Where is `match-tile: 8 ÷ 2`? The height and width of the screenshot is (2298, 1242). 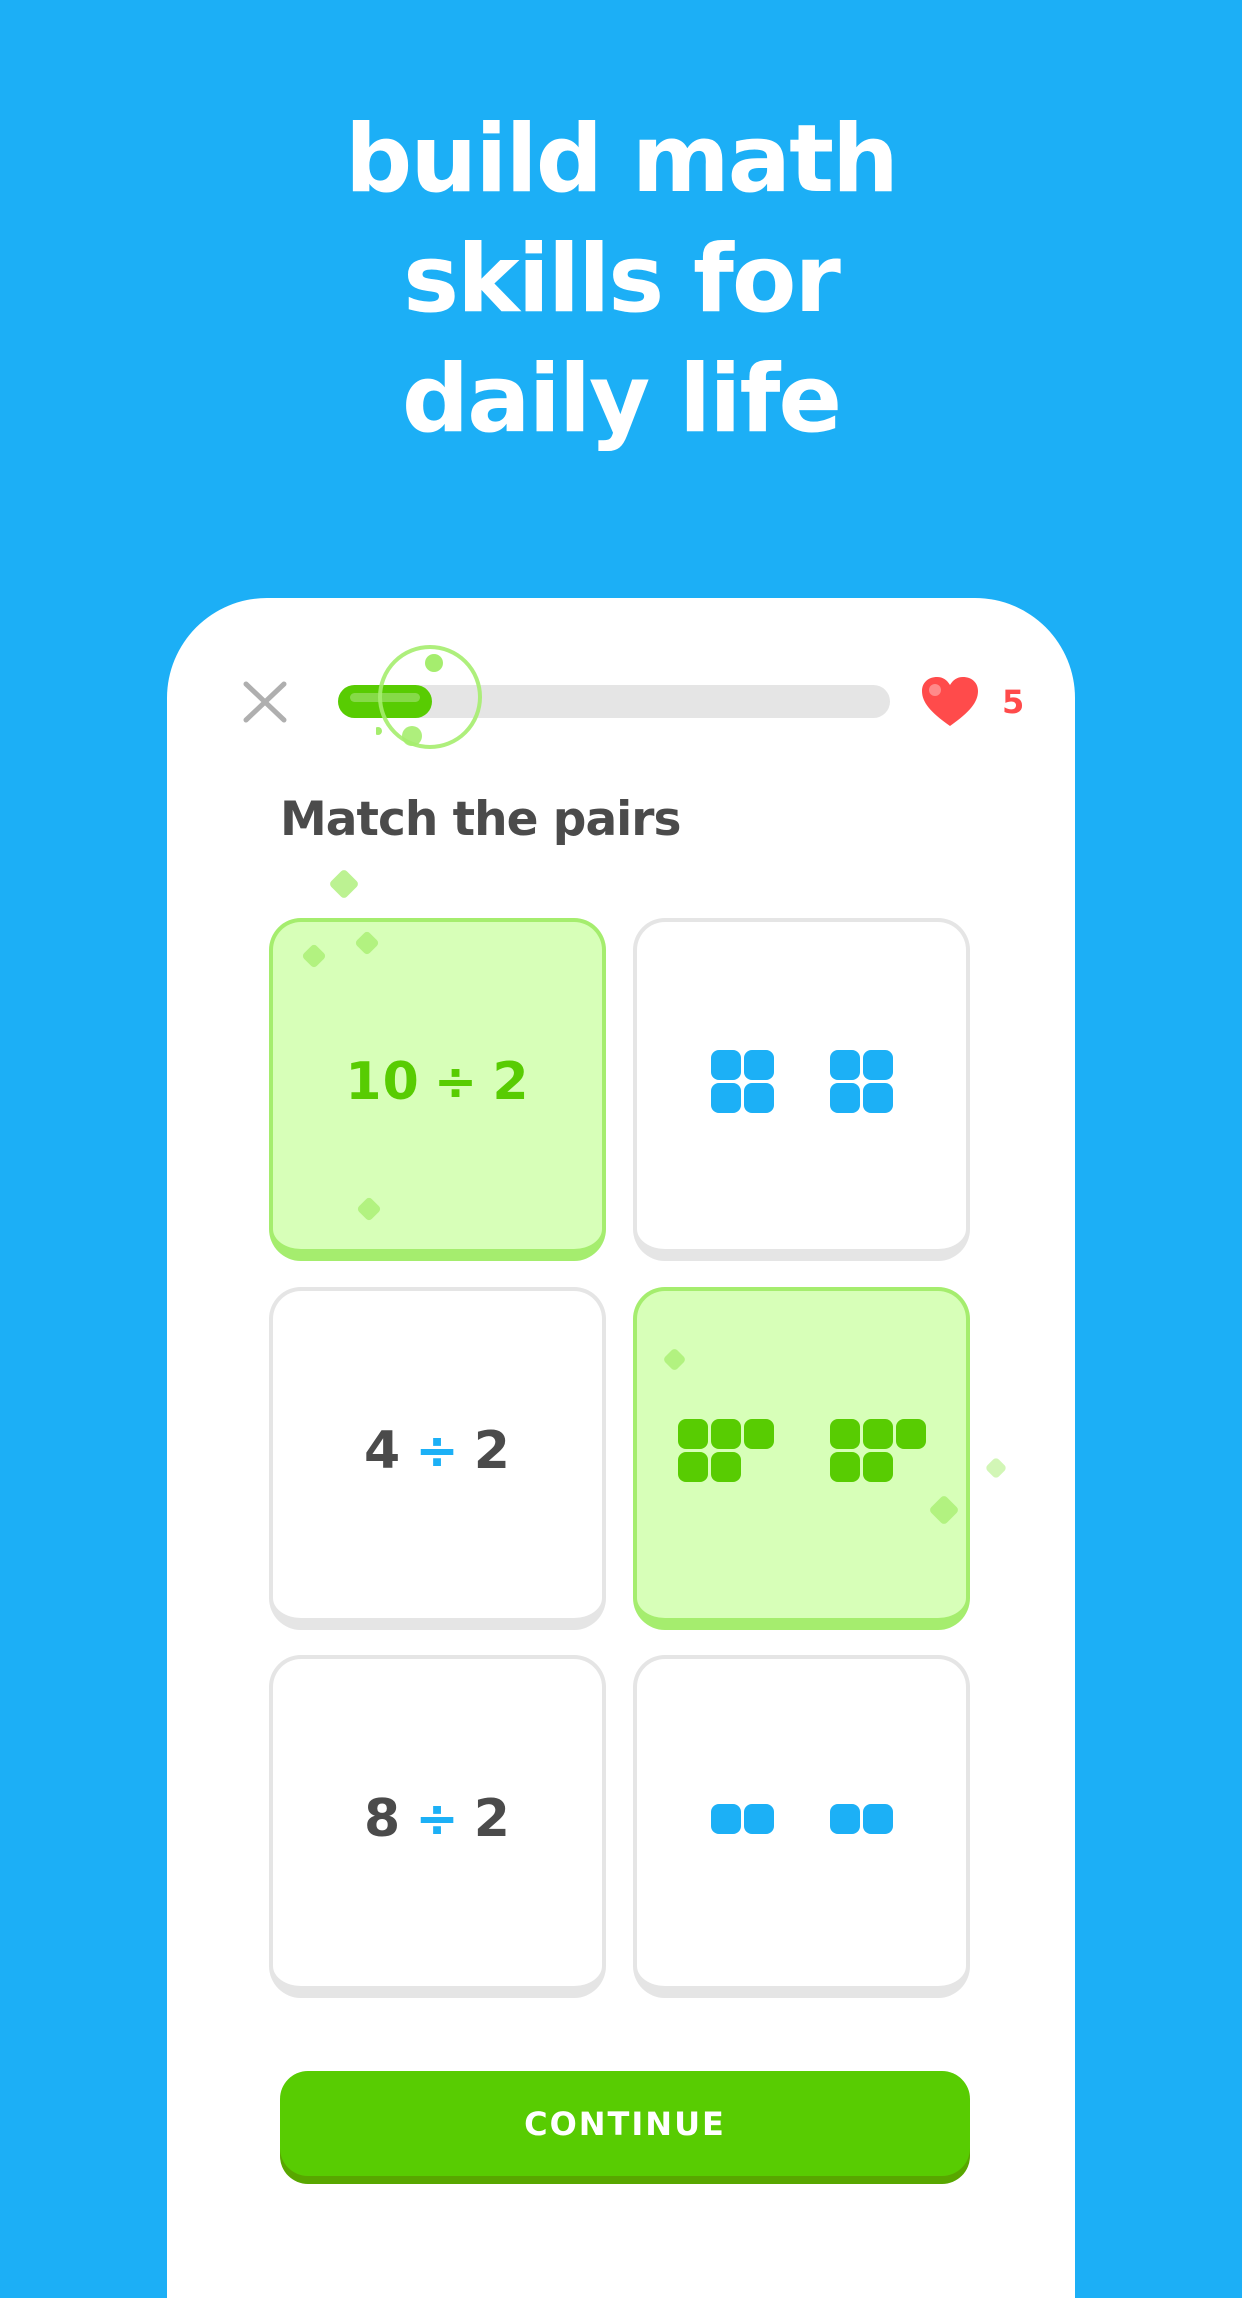 match-tile: 8 ÷ 2 is located at coordinates (437, 1826).